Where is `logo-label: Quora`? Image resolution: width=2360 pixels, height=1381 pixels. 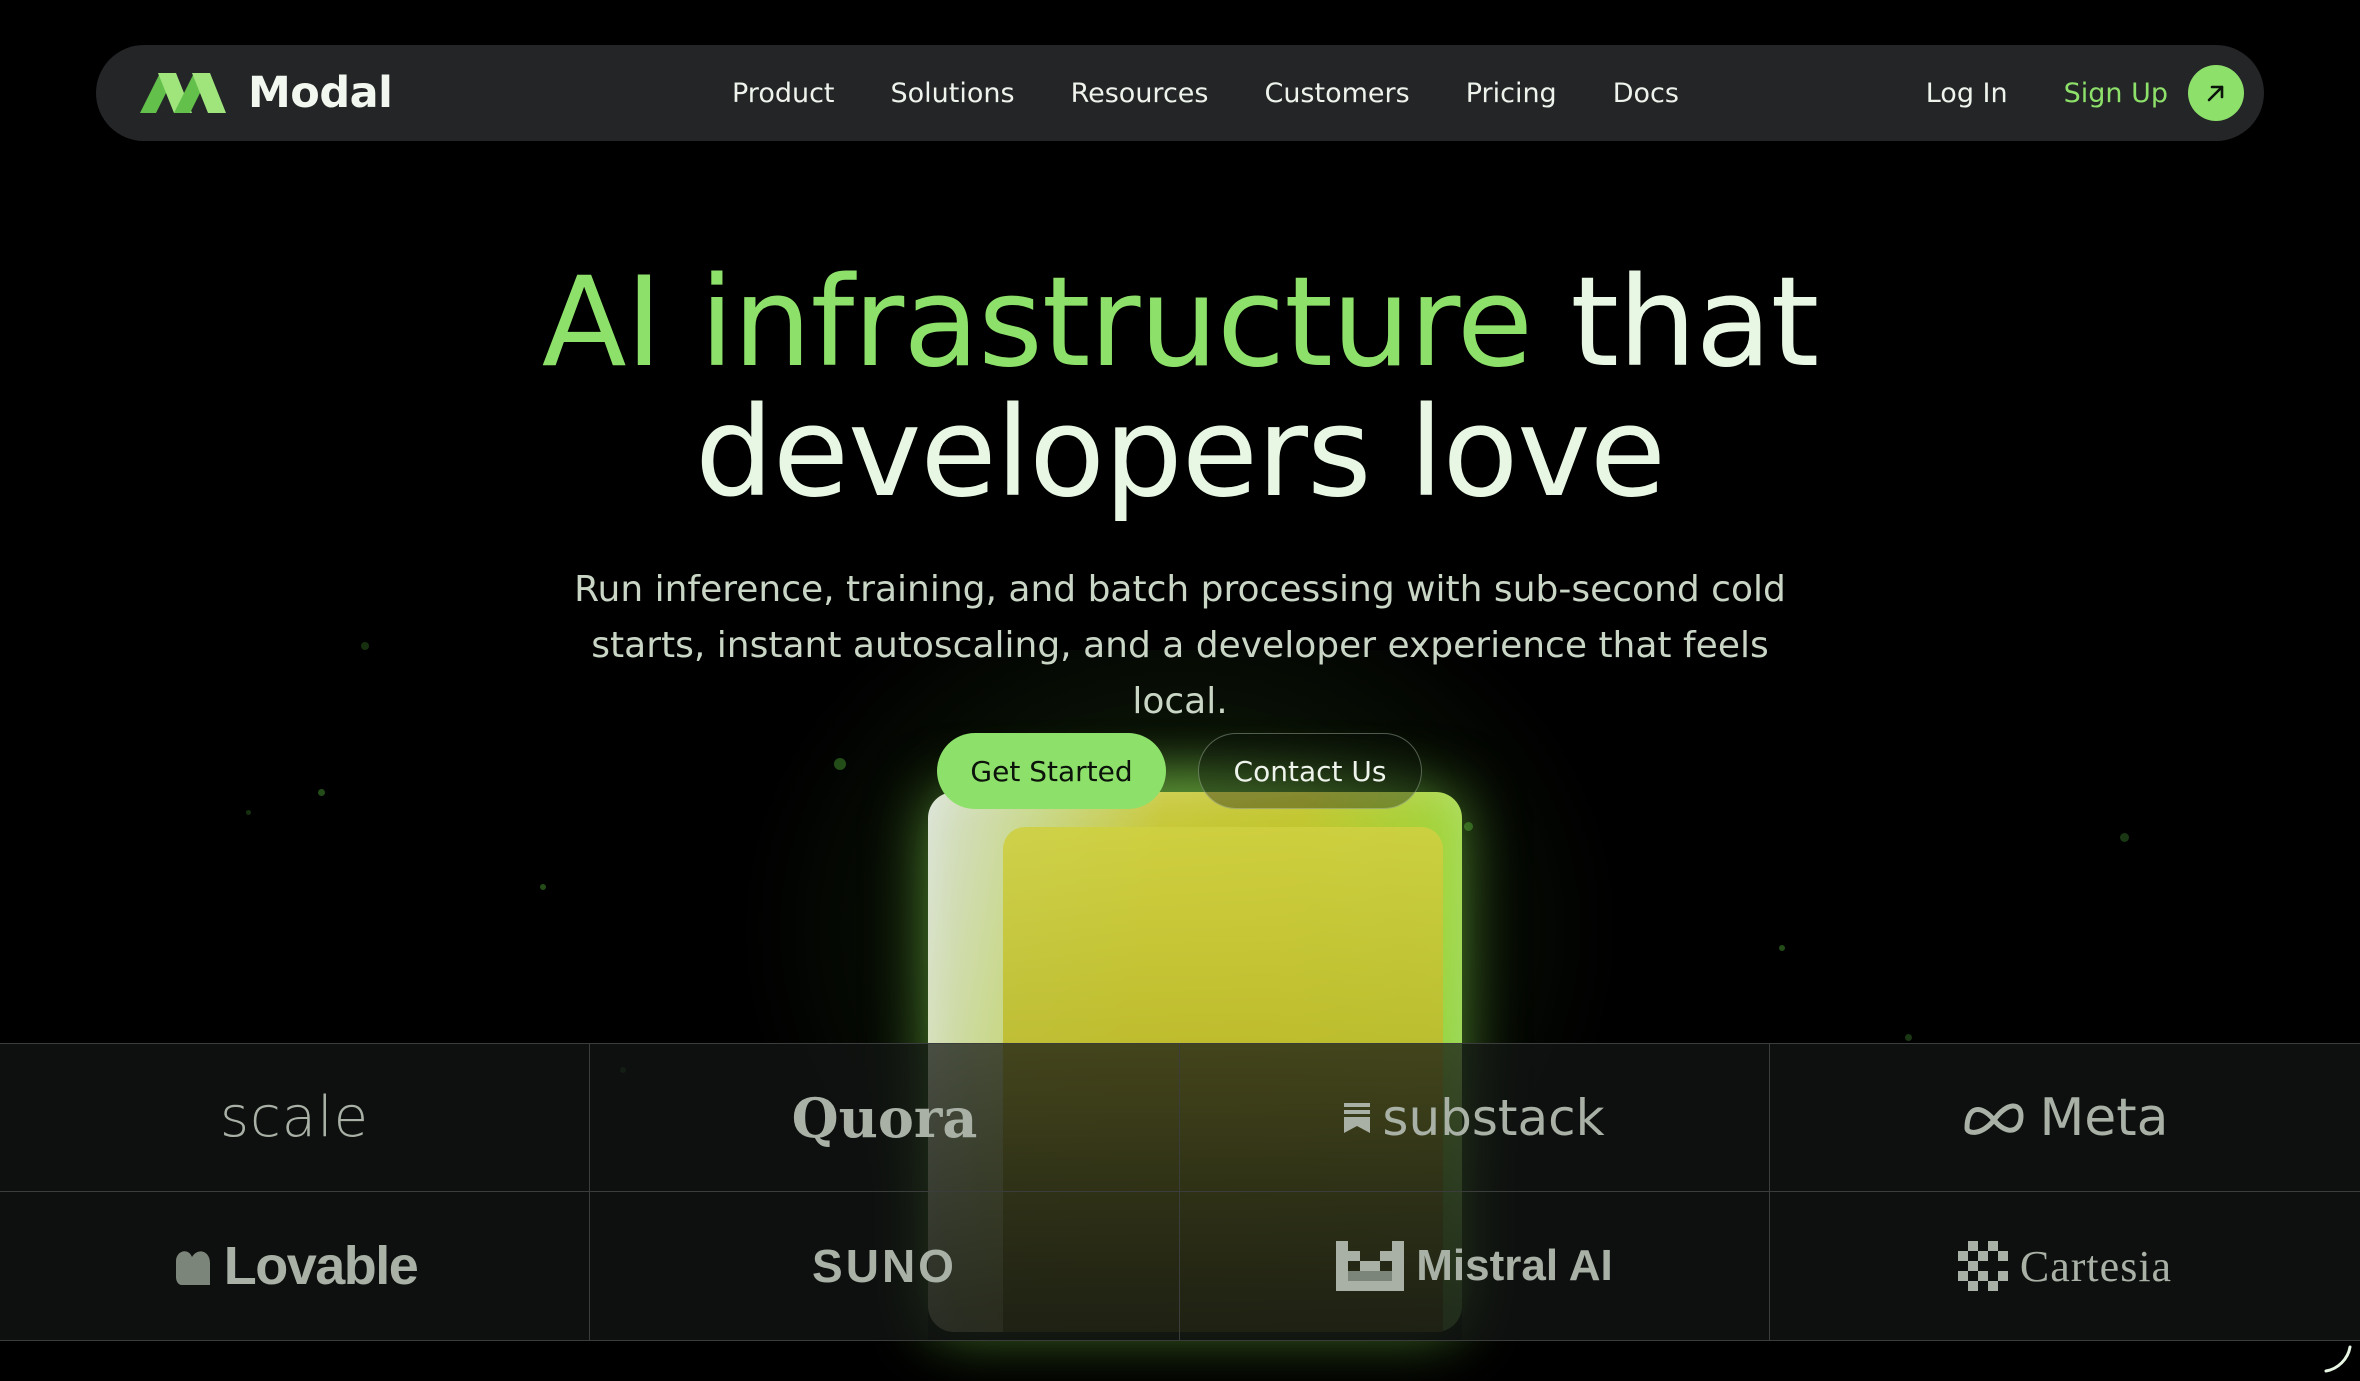
logo-label: Quora is located at coordinates (884, 1117).